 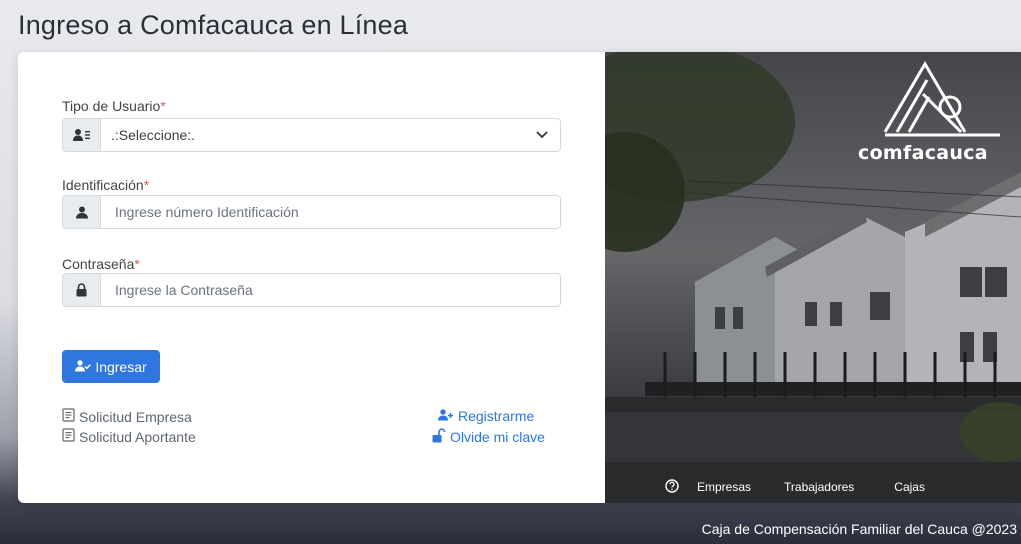 I want to click on user-plus-icon, so click(x=446, y=416).